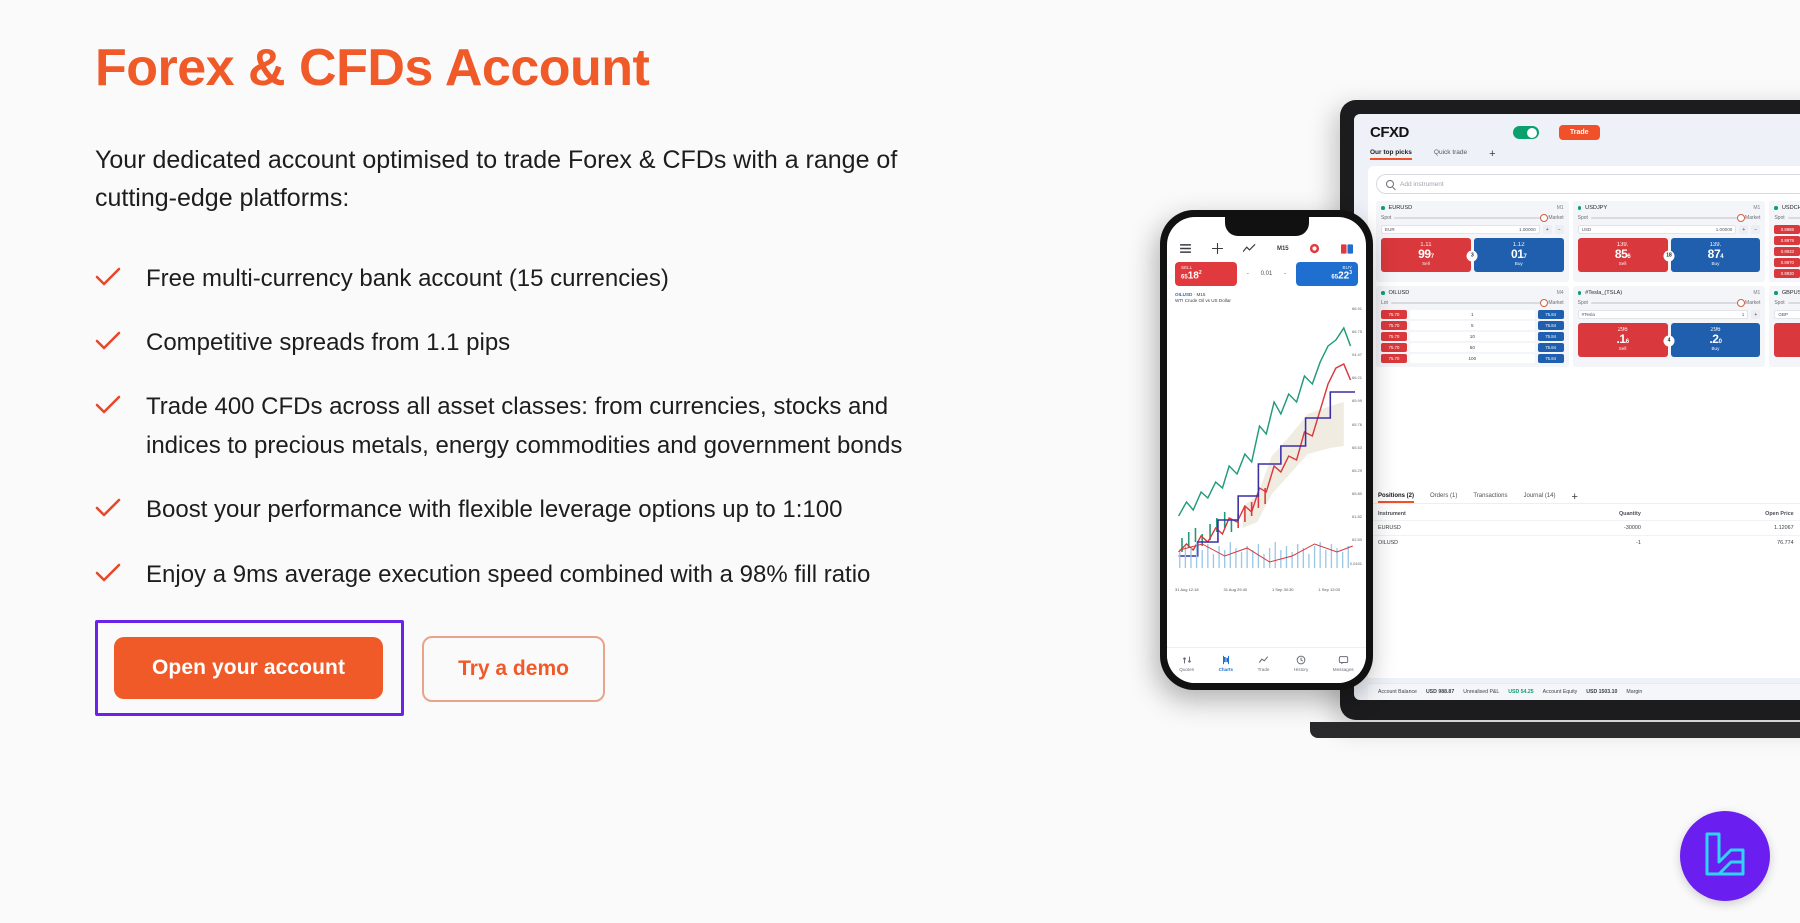 The width and height of the screenshot is (1800, 923). Describe the element at coordinates (1622, 255) in the screenshot. I see `sell-price-button: 139. 856 Sell` at that location.